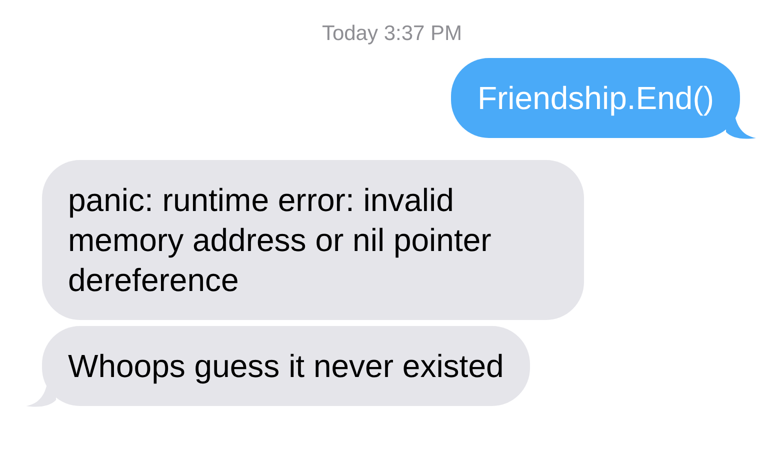 The width and height of the screenshot is (784, 452). I want to click on received-message-bubble: Whoops guess it never existed, so click(286, 366).